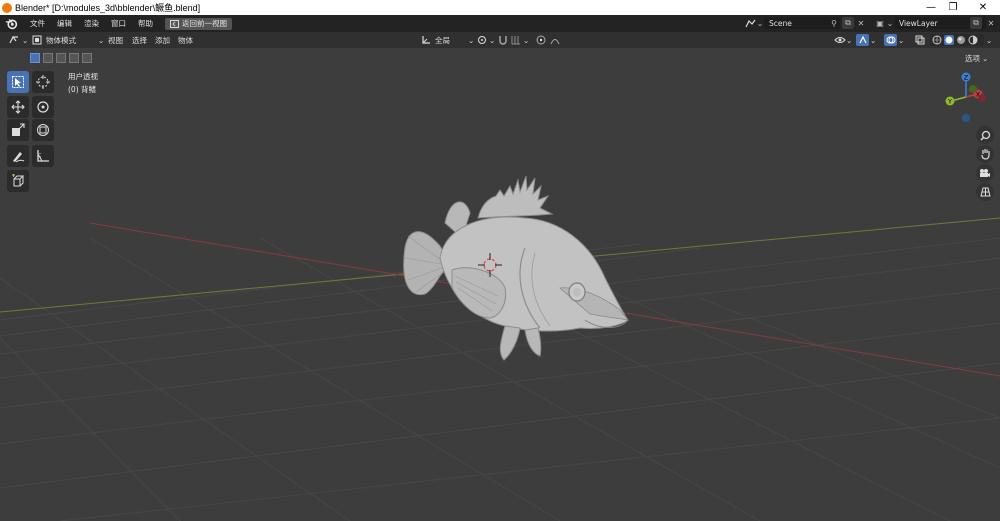  I want to click on pan-view-button, so click(985, 154).